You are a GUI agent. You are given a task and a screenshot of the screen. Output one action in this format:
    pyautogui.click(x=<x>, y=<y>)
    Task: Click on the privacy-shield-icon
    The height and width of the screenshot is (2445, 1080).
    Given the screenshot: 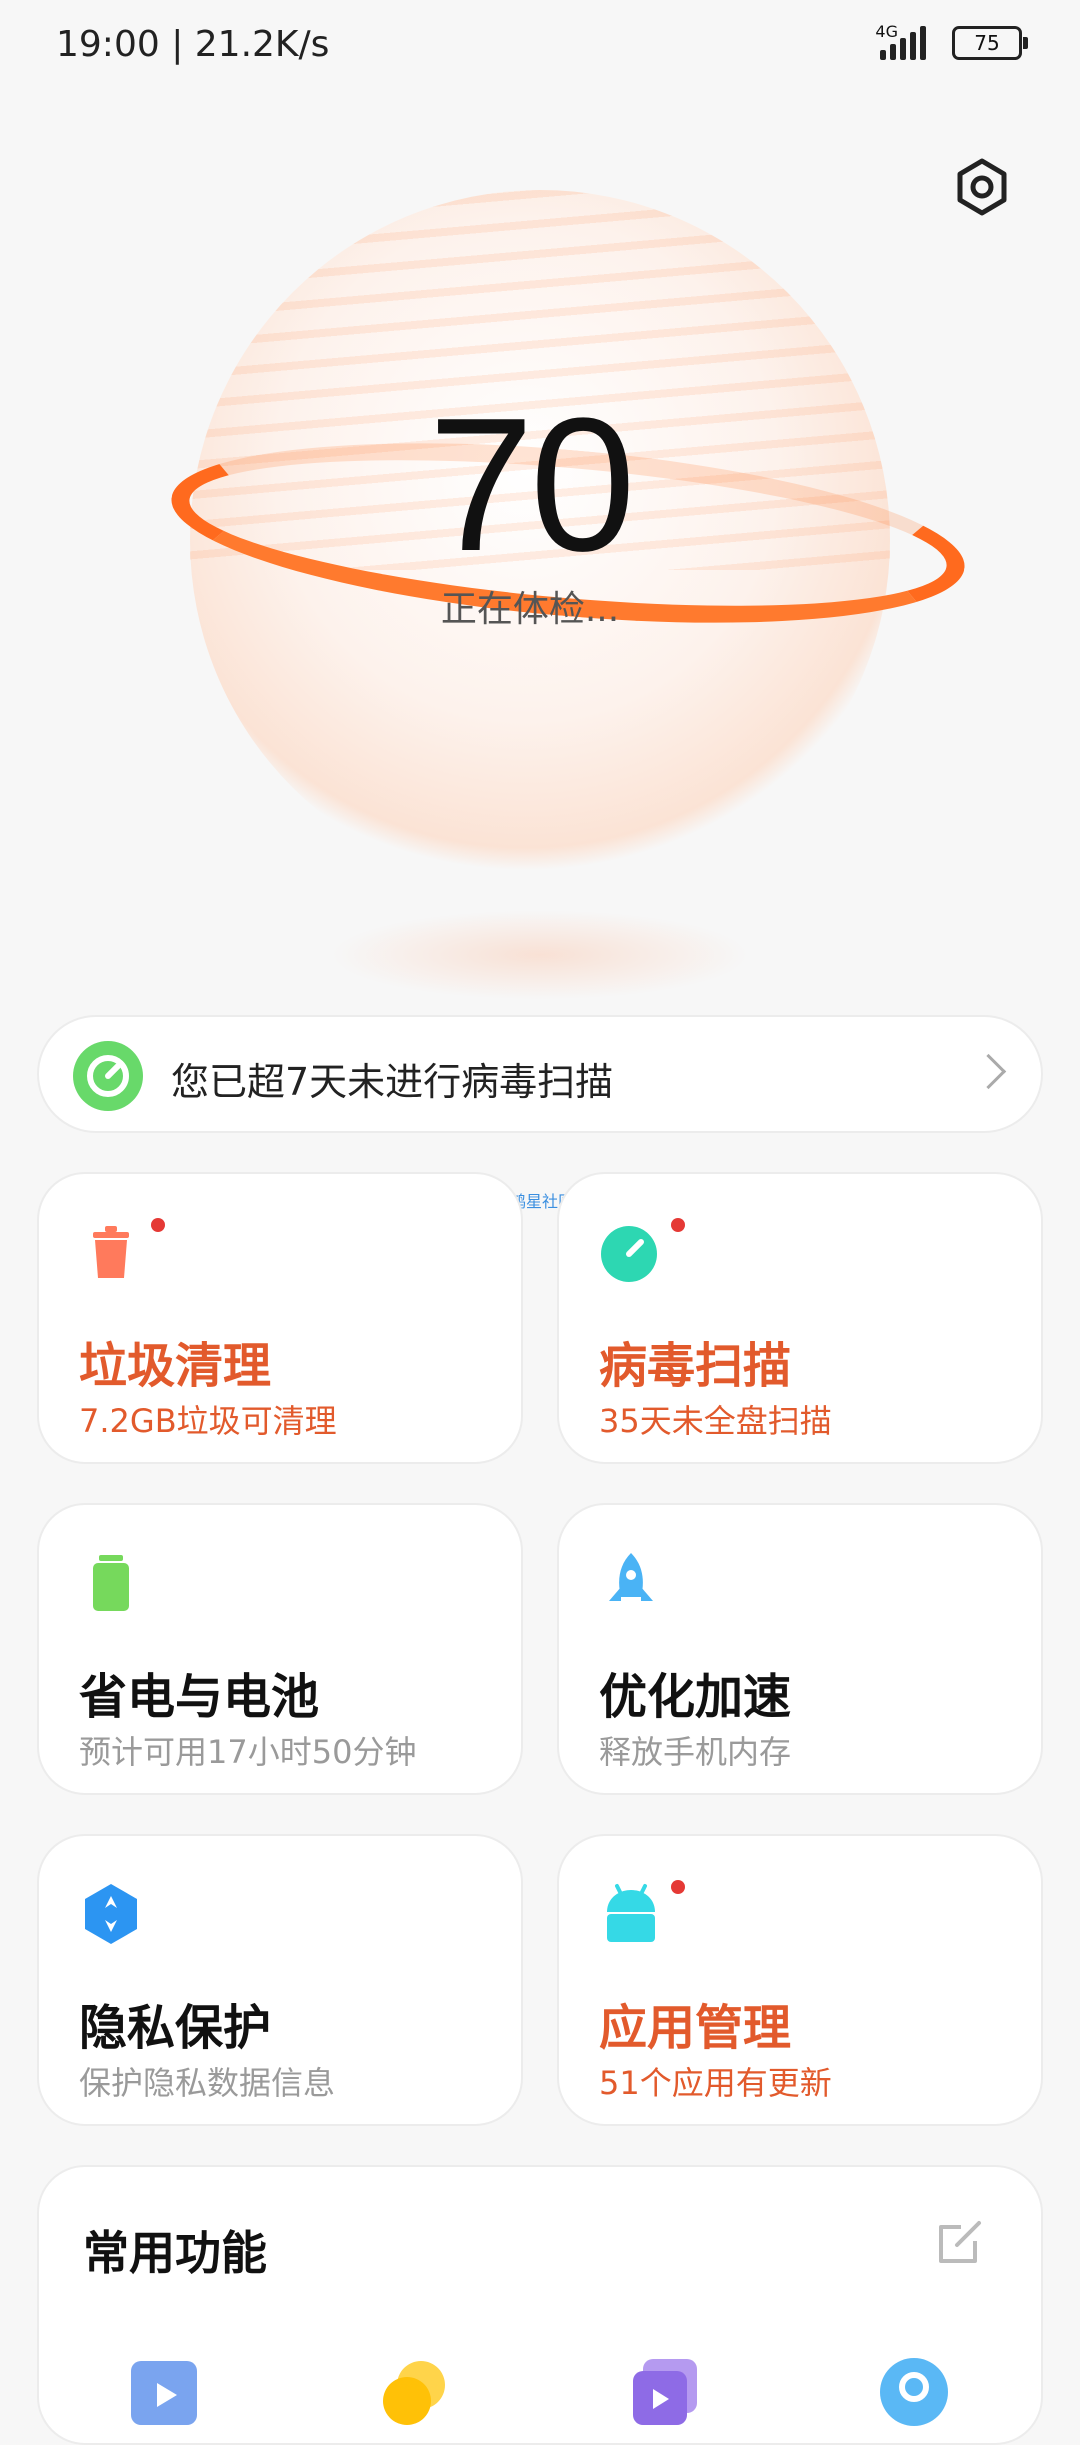 What is the action you would take?
    pyautogui.click(x=111, y=1914)
    